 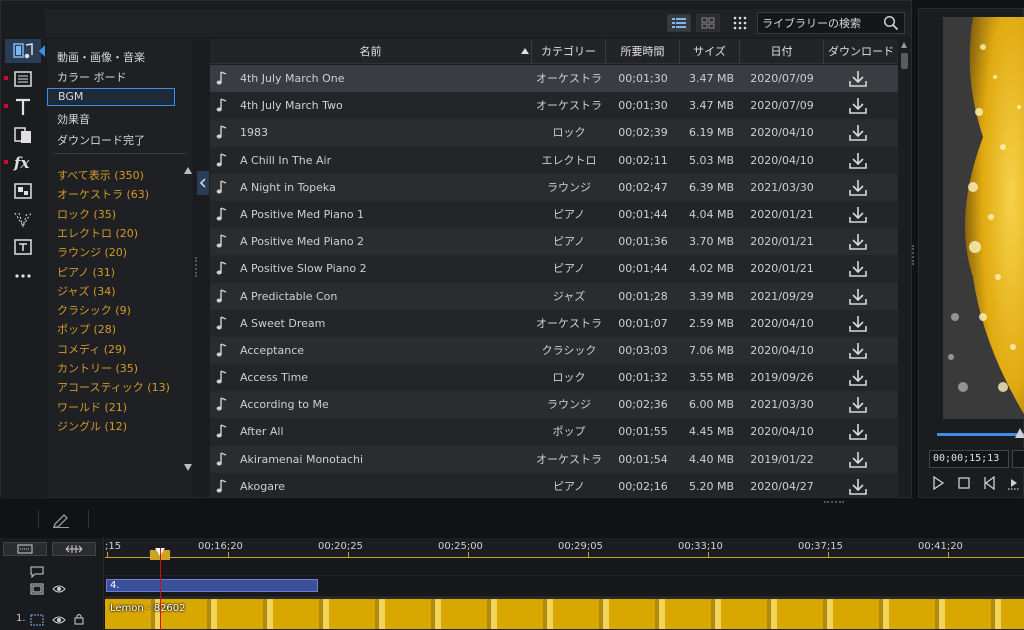 What do you see at coordinates (554, 350) in the screenshot?
I see `table-row: Acceptance クラシック 00;03;03 7.06 MB 2020/04/10` at bounding box center [554, 350].